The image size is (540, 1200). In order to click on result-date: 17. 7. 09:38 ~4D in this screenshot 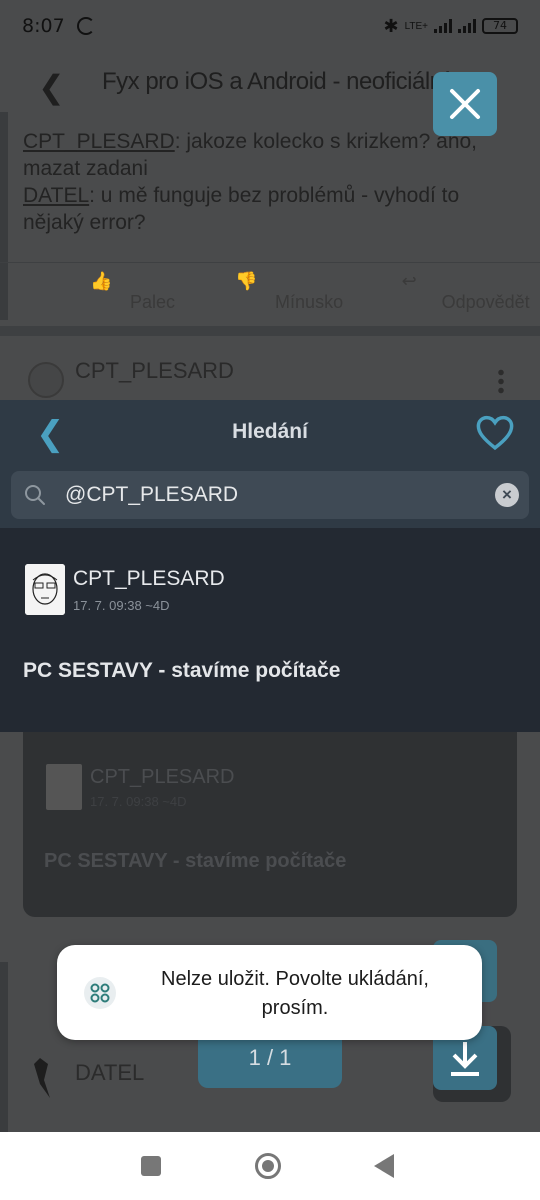, I will do `click(121, 605)`.